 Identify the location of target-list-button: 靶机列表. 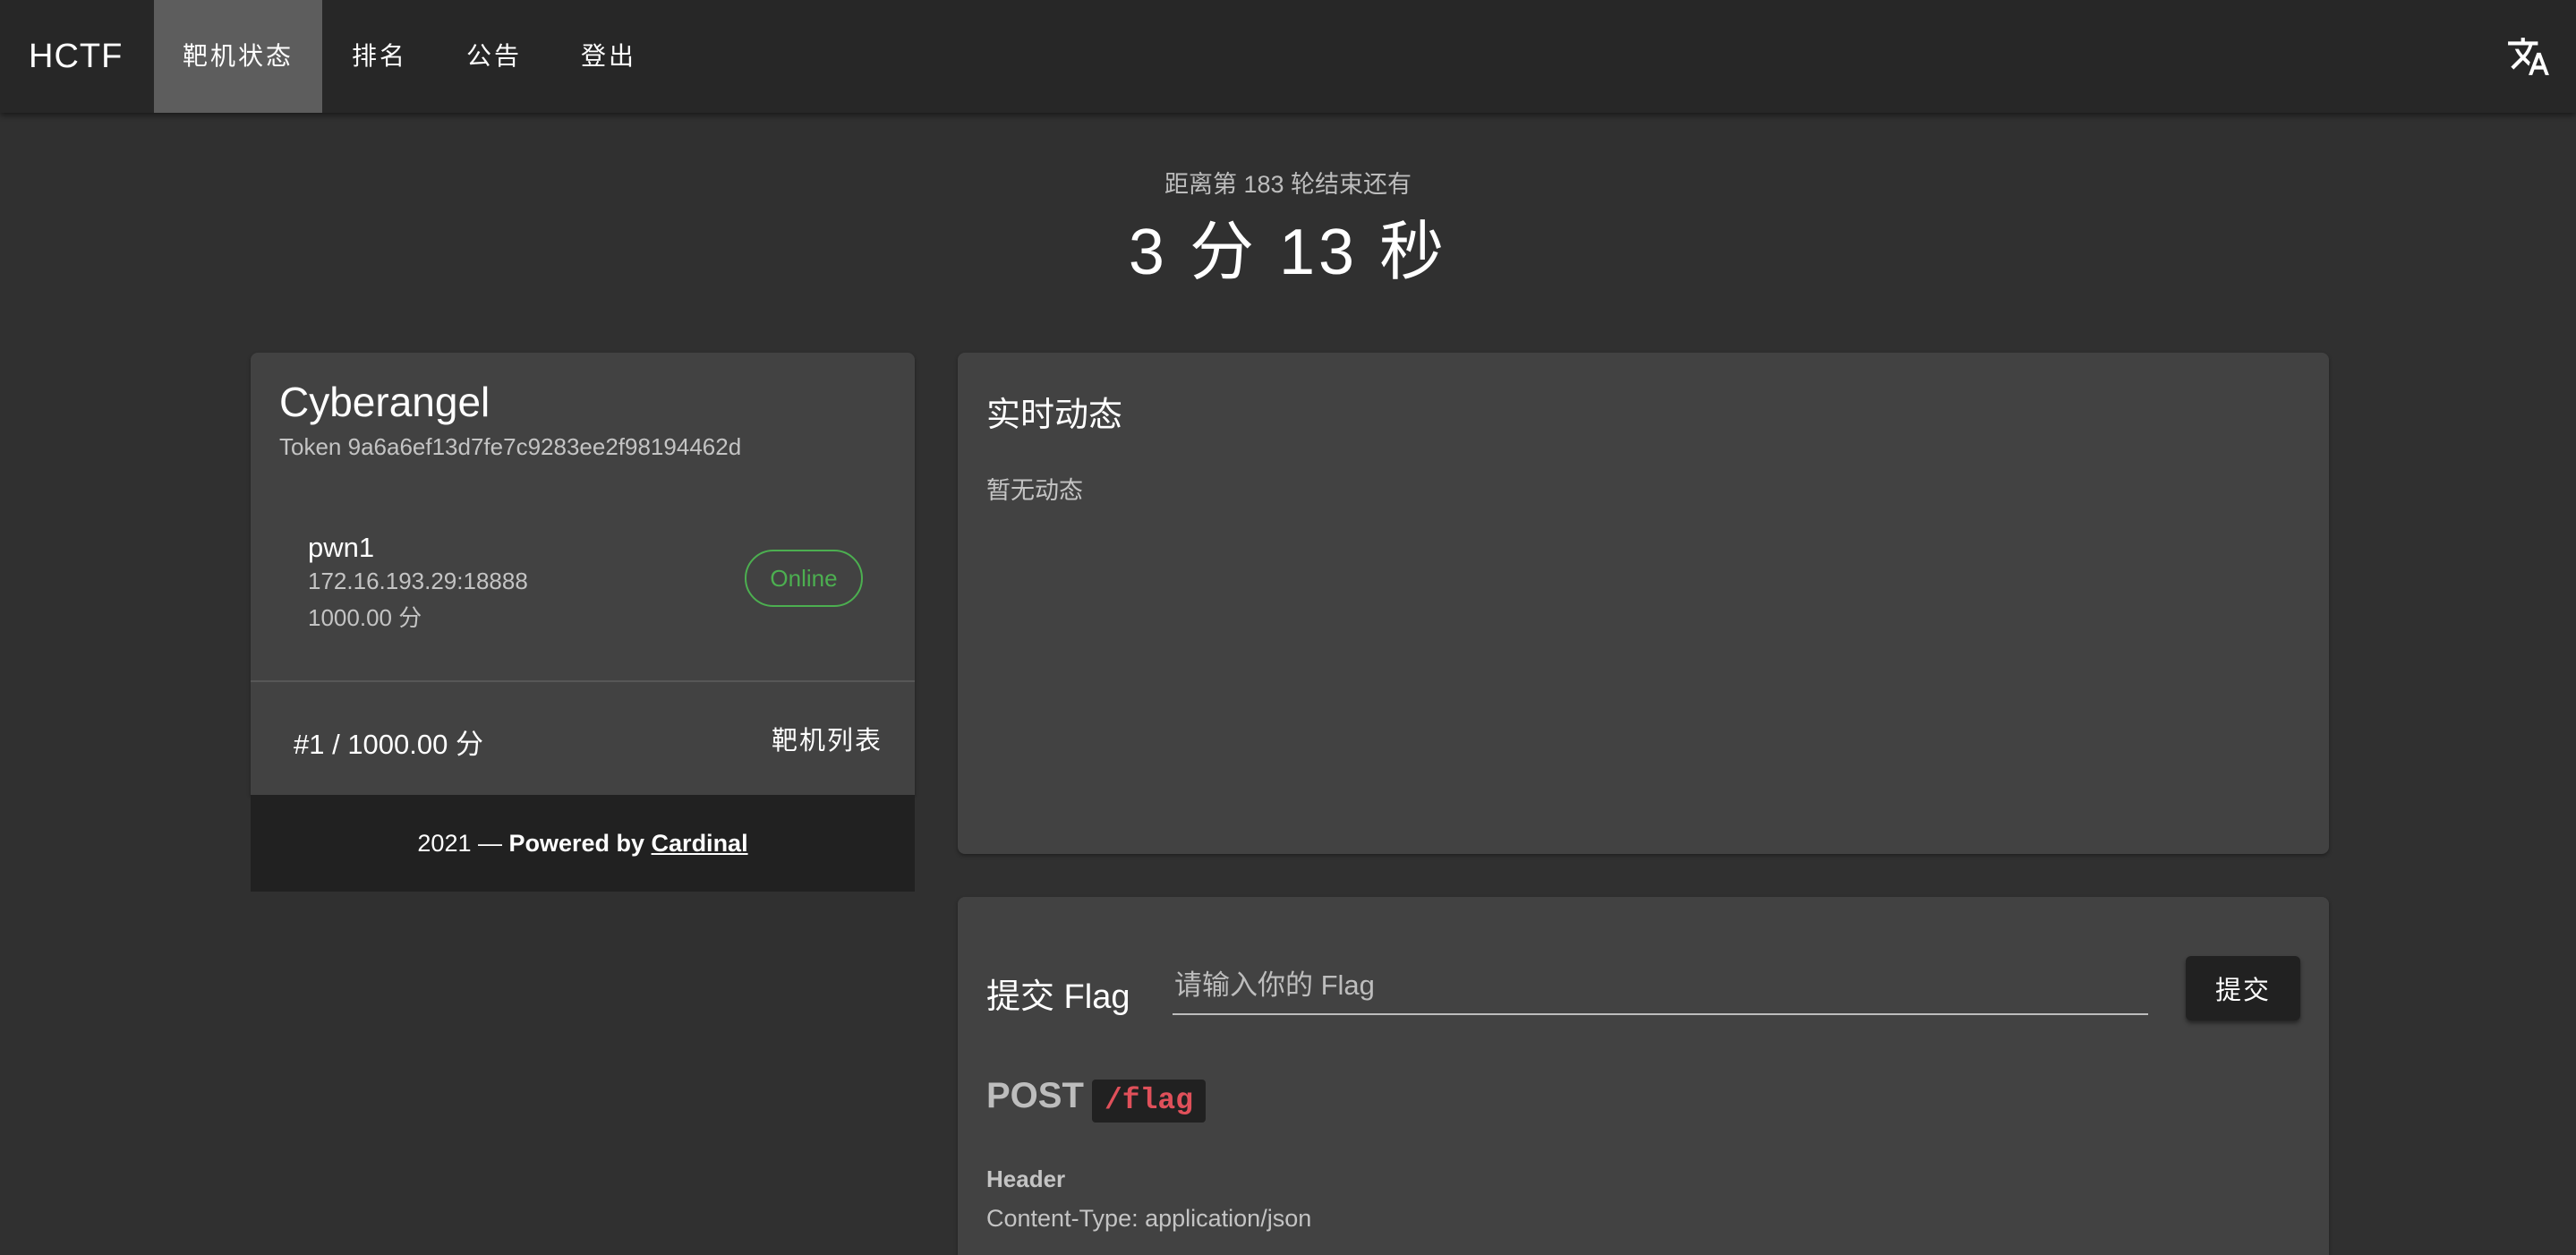
(827, 738).